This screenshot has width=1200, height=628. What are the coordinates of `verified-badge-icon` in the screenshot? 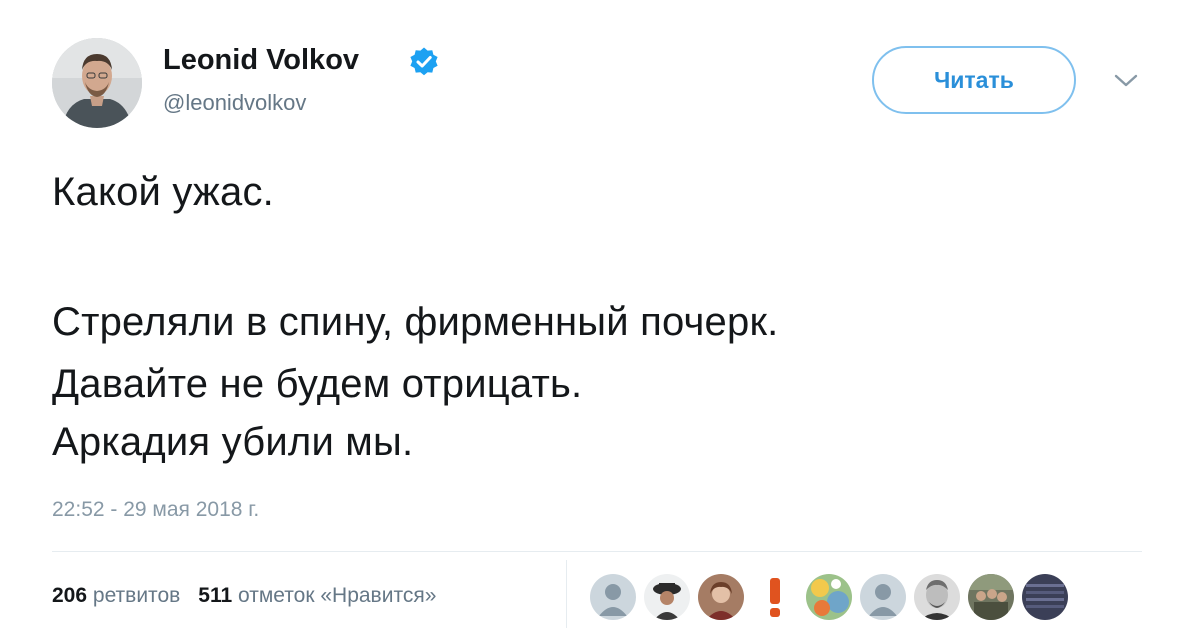 It's located at (424, 61).